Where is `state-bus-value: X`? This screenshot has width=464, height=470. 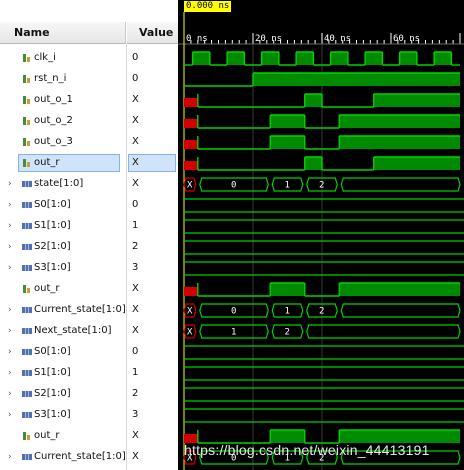 state-bus-value: X is located at coordinates (190, 186).